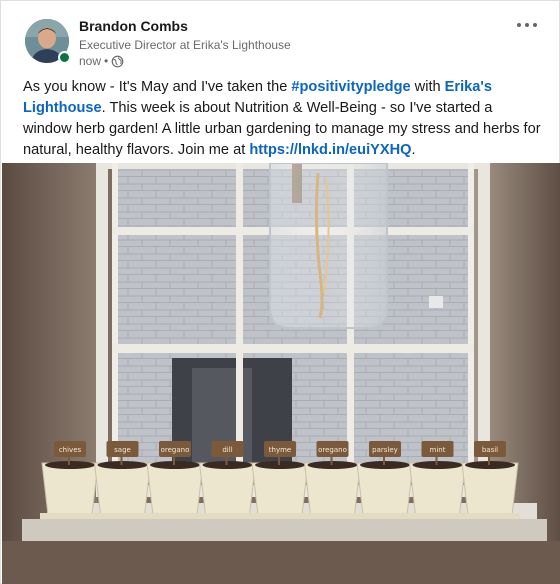 The height and width of the screenshot is (584, 560). I want to click on avatar, so click(48, 41).